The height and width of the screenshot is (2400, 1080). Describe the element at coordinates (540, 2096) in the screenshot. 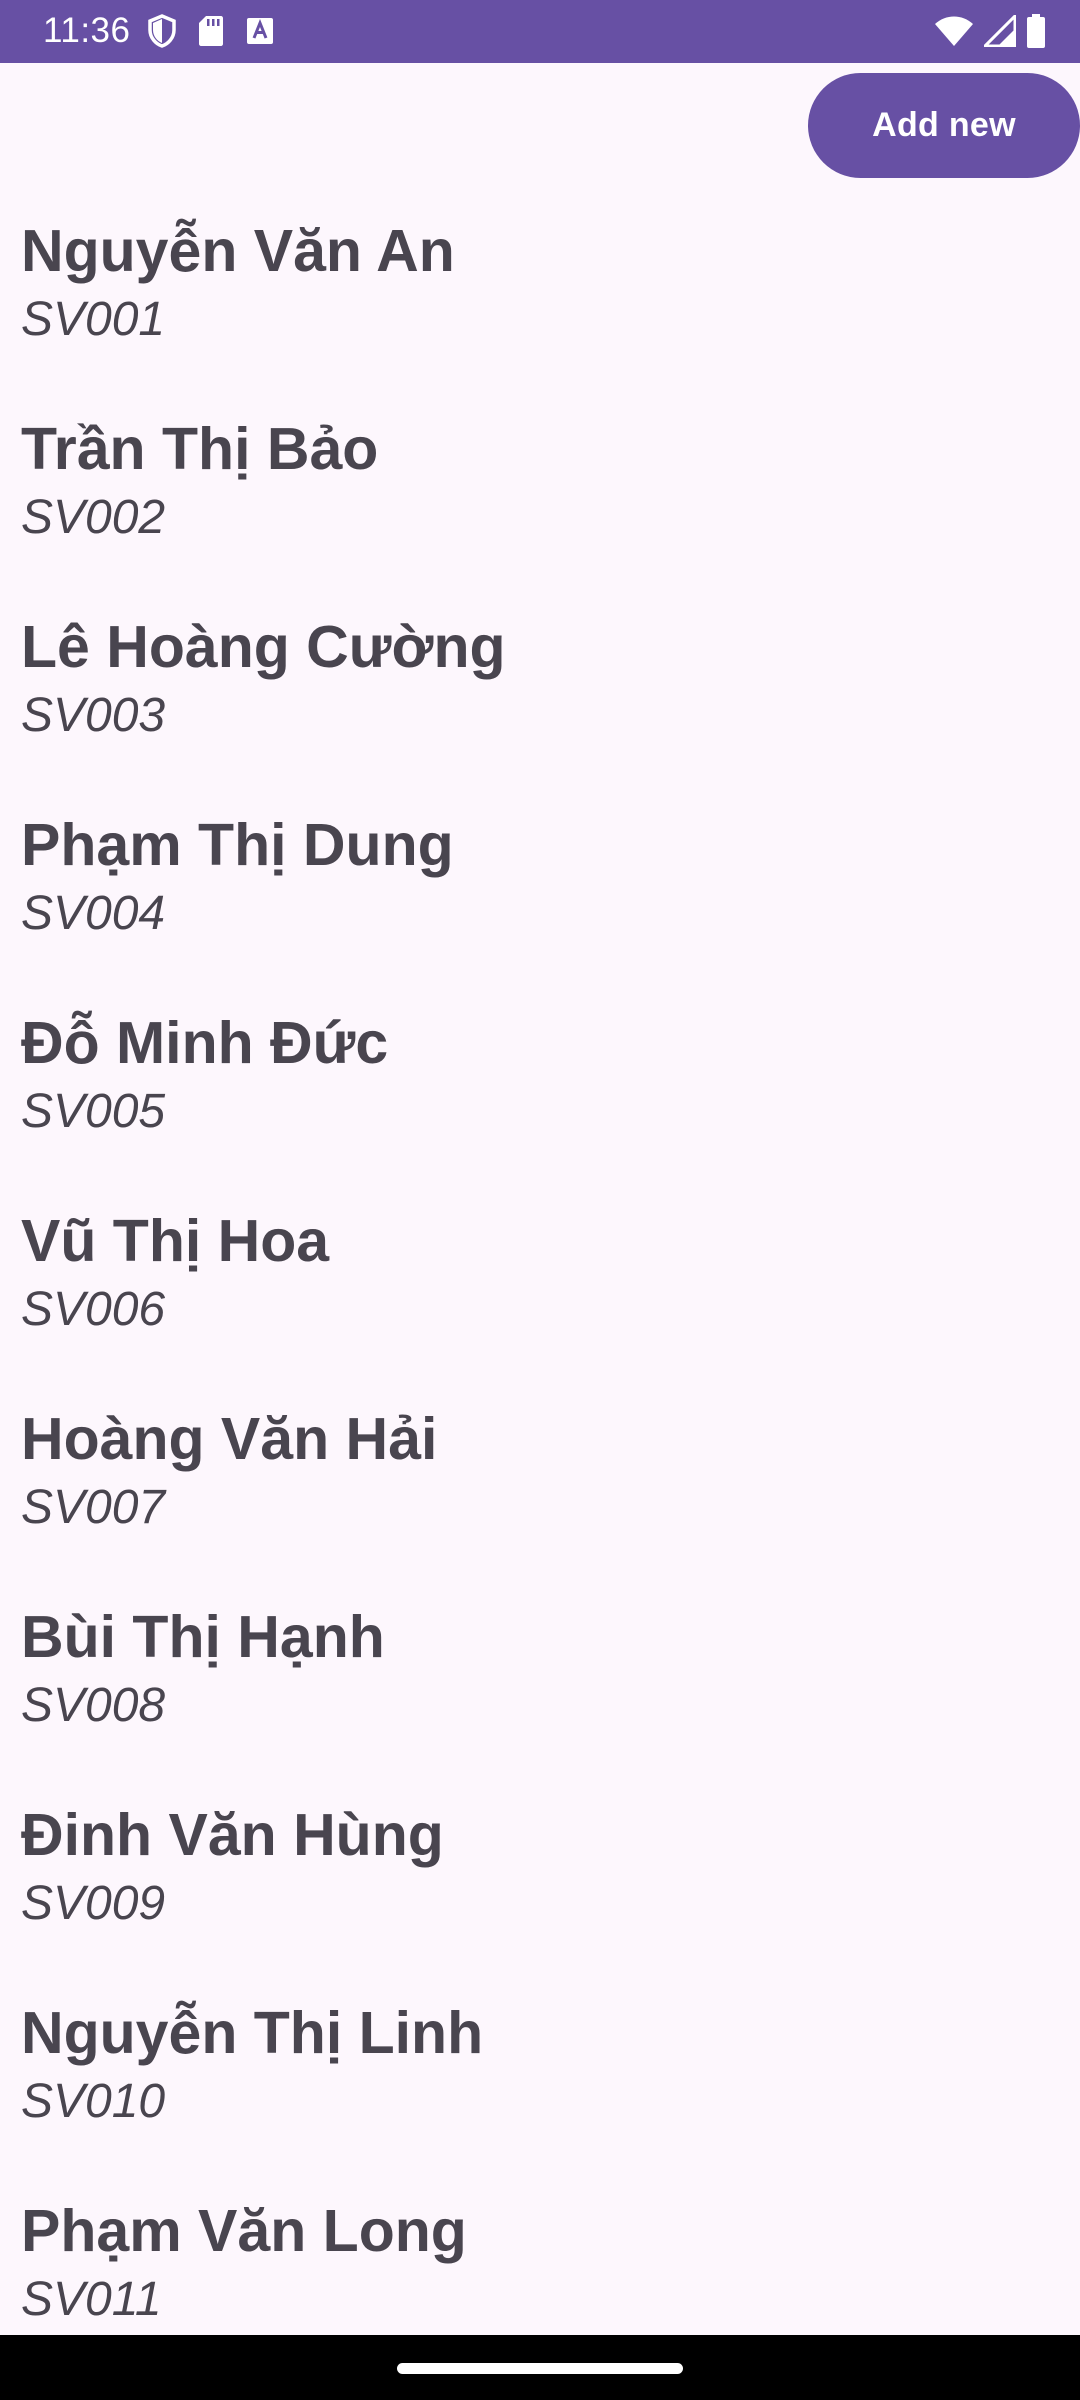

I see `list-item: Nguyễn Thị Linh SV010` at that location.